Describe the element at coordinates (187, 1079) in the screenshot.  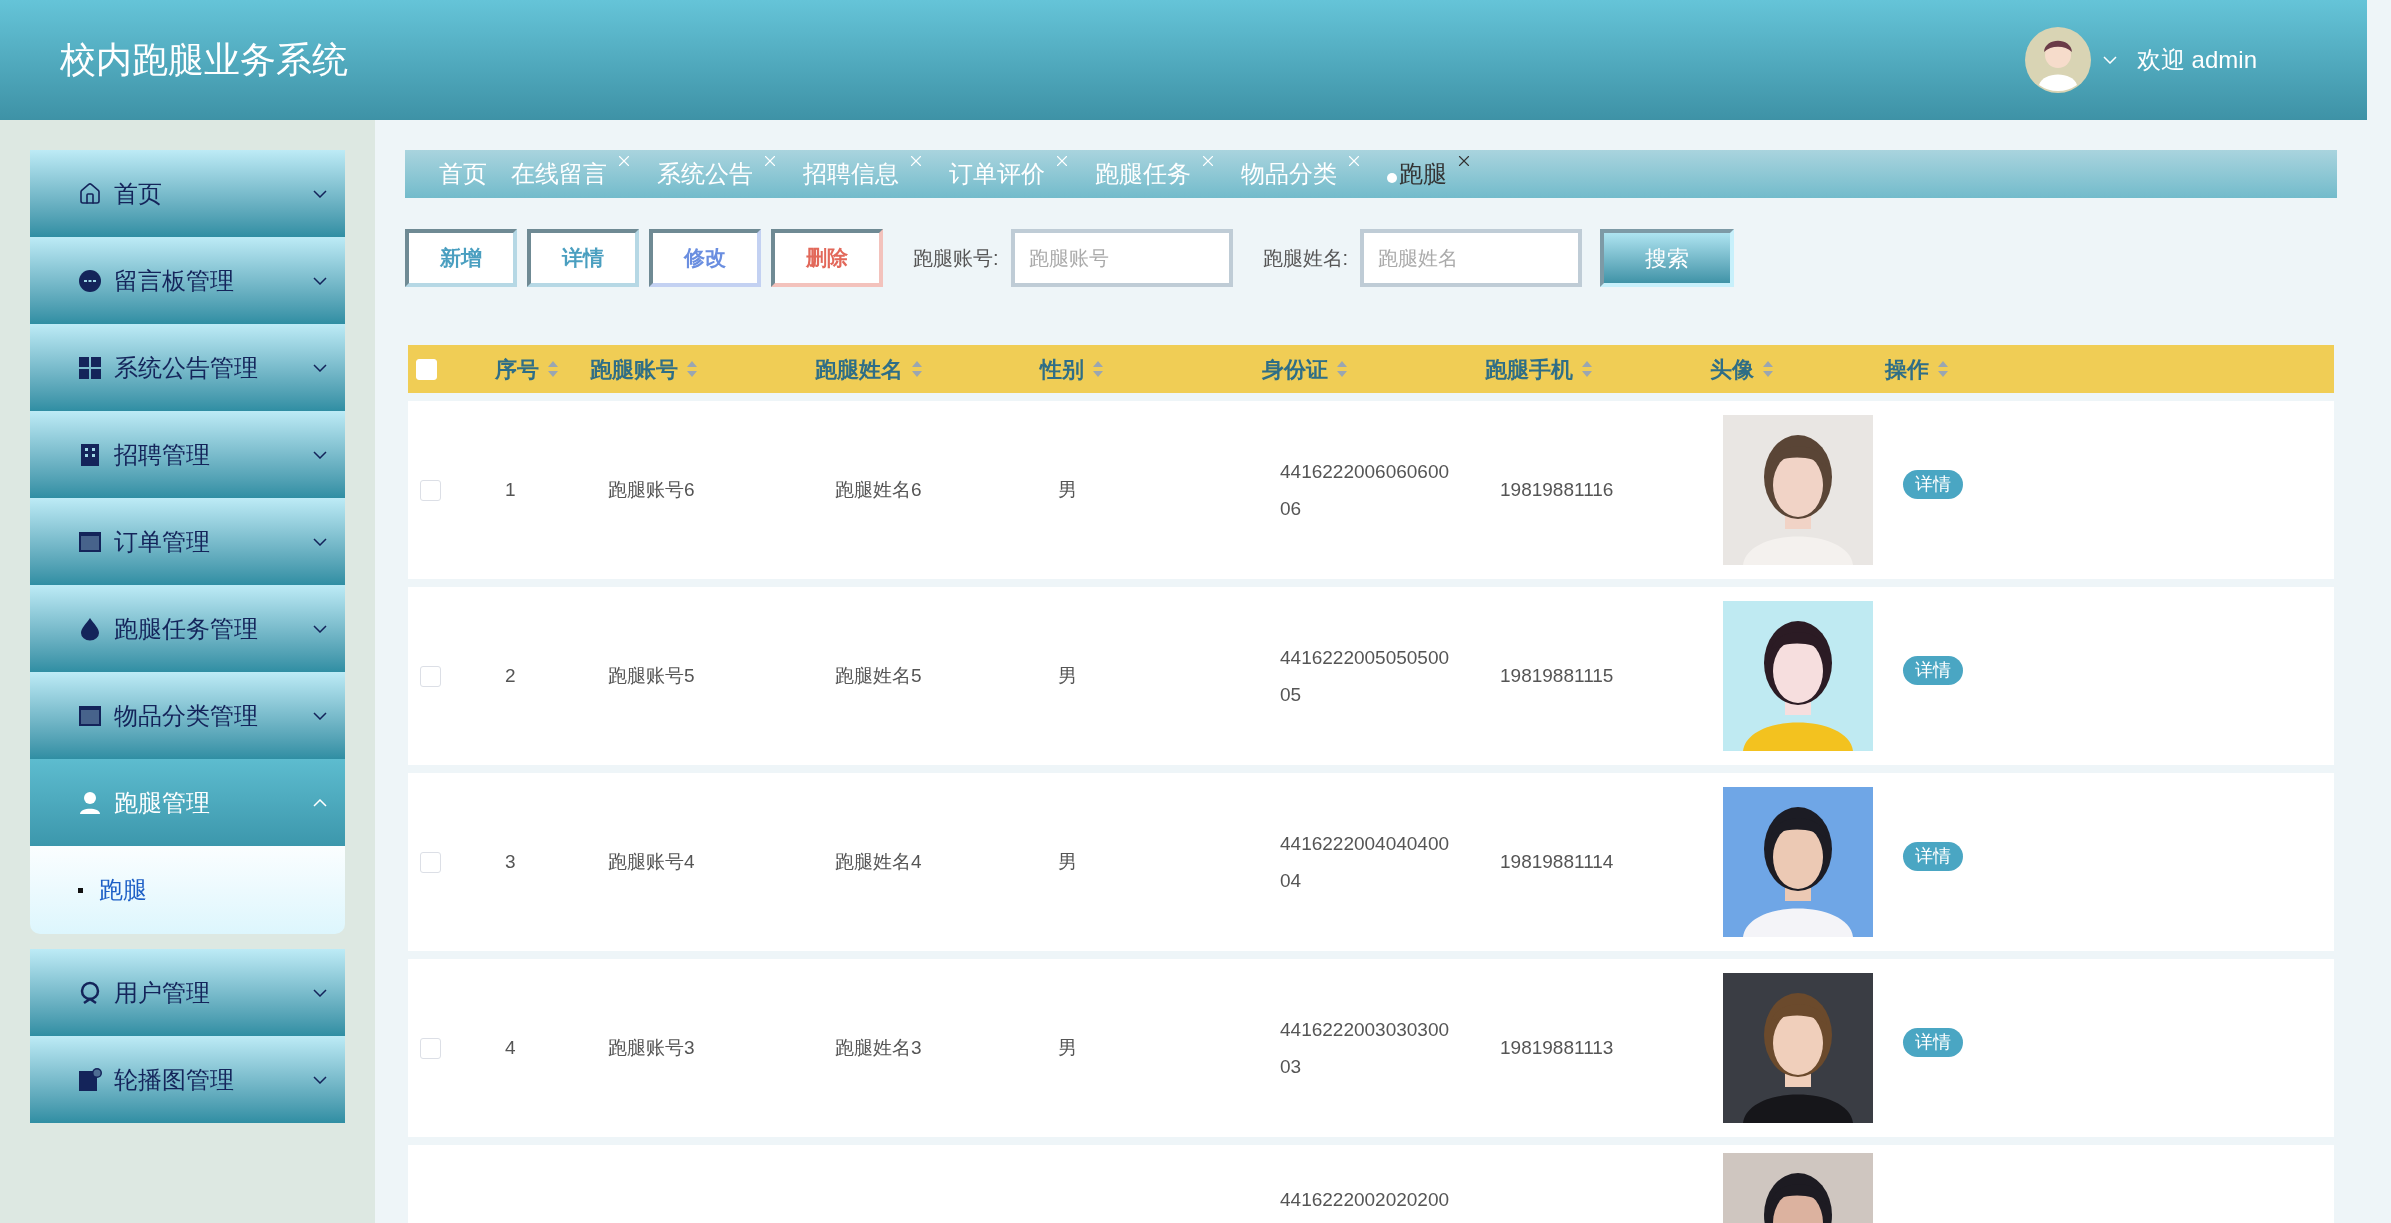
I see `menu-item: 轮播图管理` at that location.